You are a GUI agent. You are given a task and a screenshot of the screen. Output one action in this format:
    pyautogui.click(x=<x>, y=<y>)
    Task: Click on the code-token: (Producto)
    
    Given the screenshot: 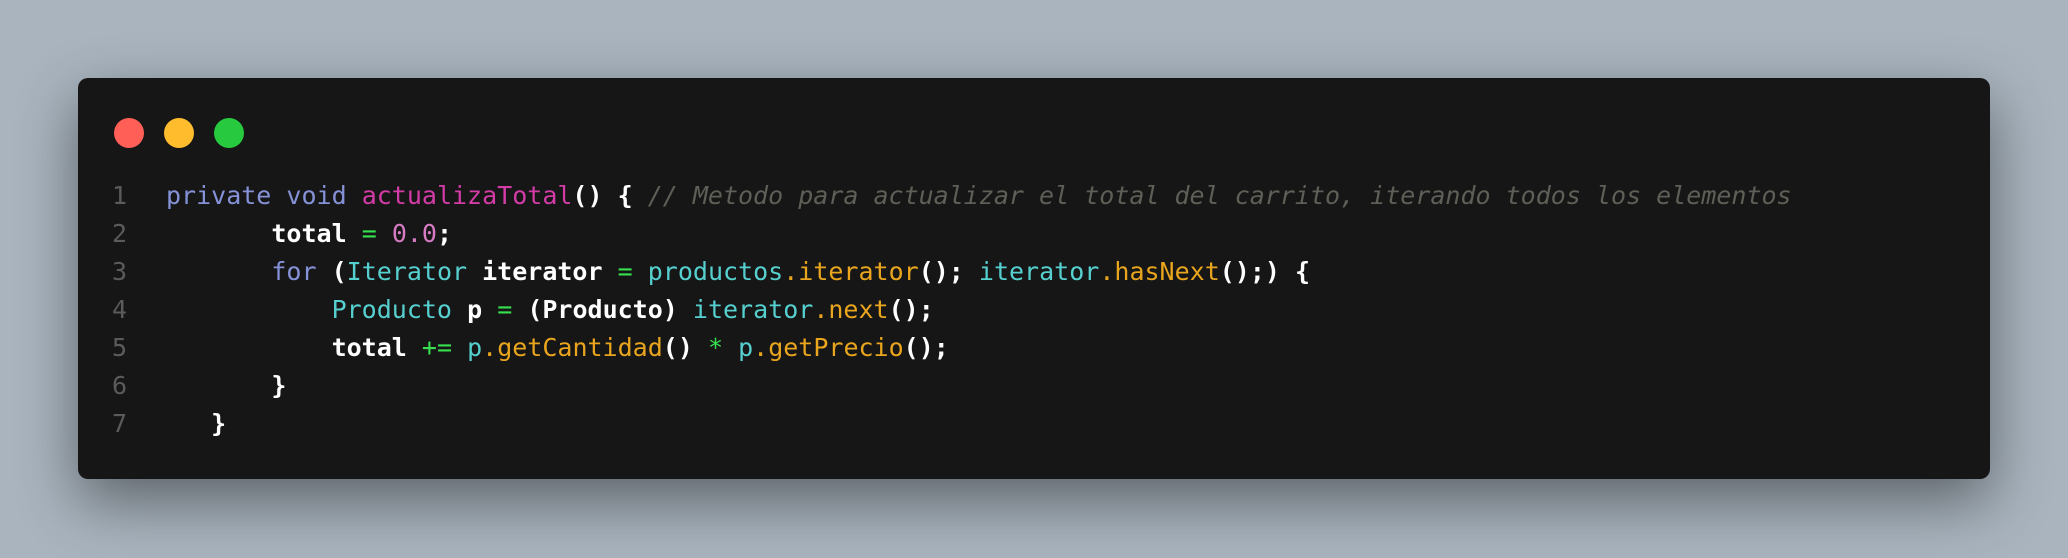 What is the action you would take?
    pyautogui.click(x=602, y=309)
    